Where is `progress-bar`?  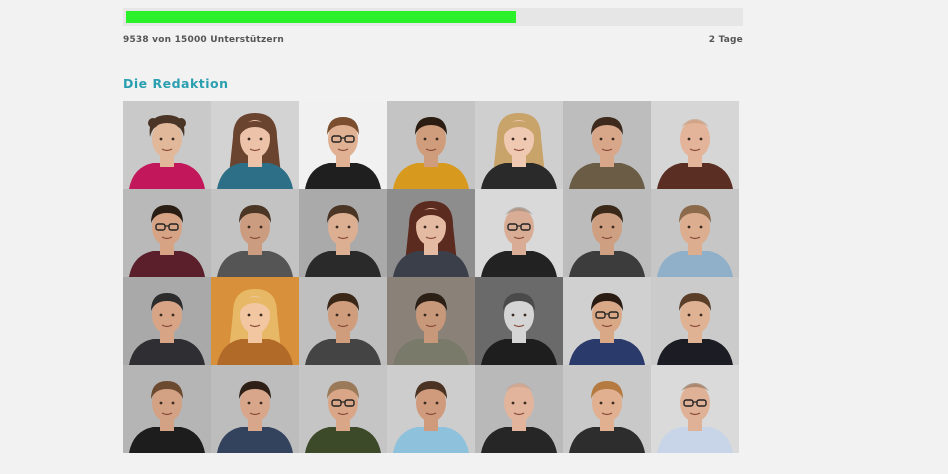
progress-bar is located at coordinates (433, 17).